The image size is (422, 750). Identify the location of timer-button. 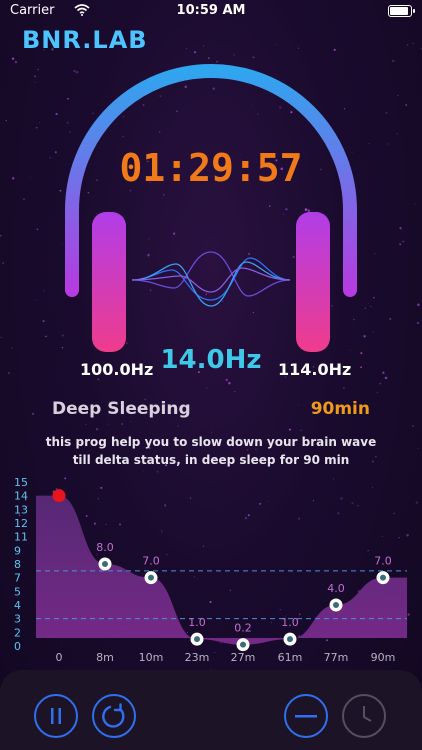
(364, 716).